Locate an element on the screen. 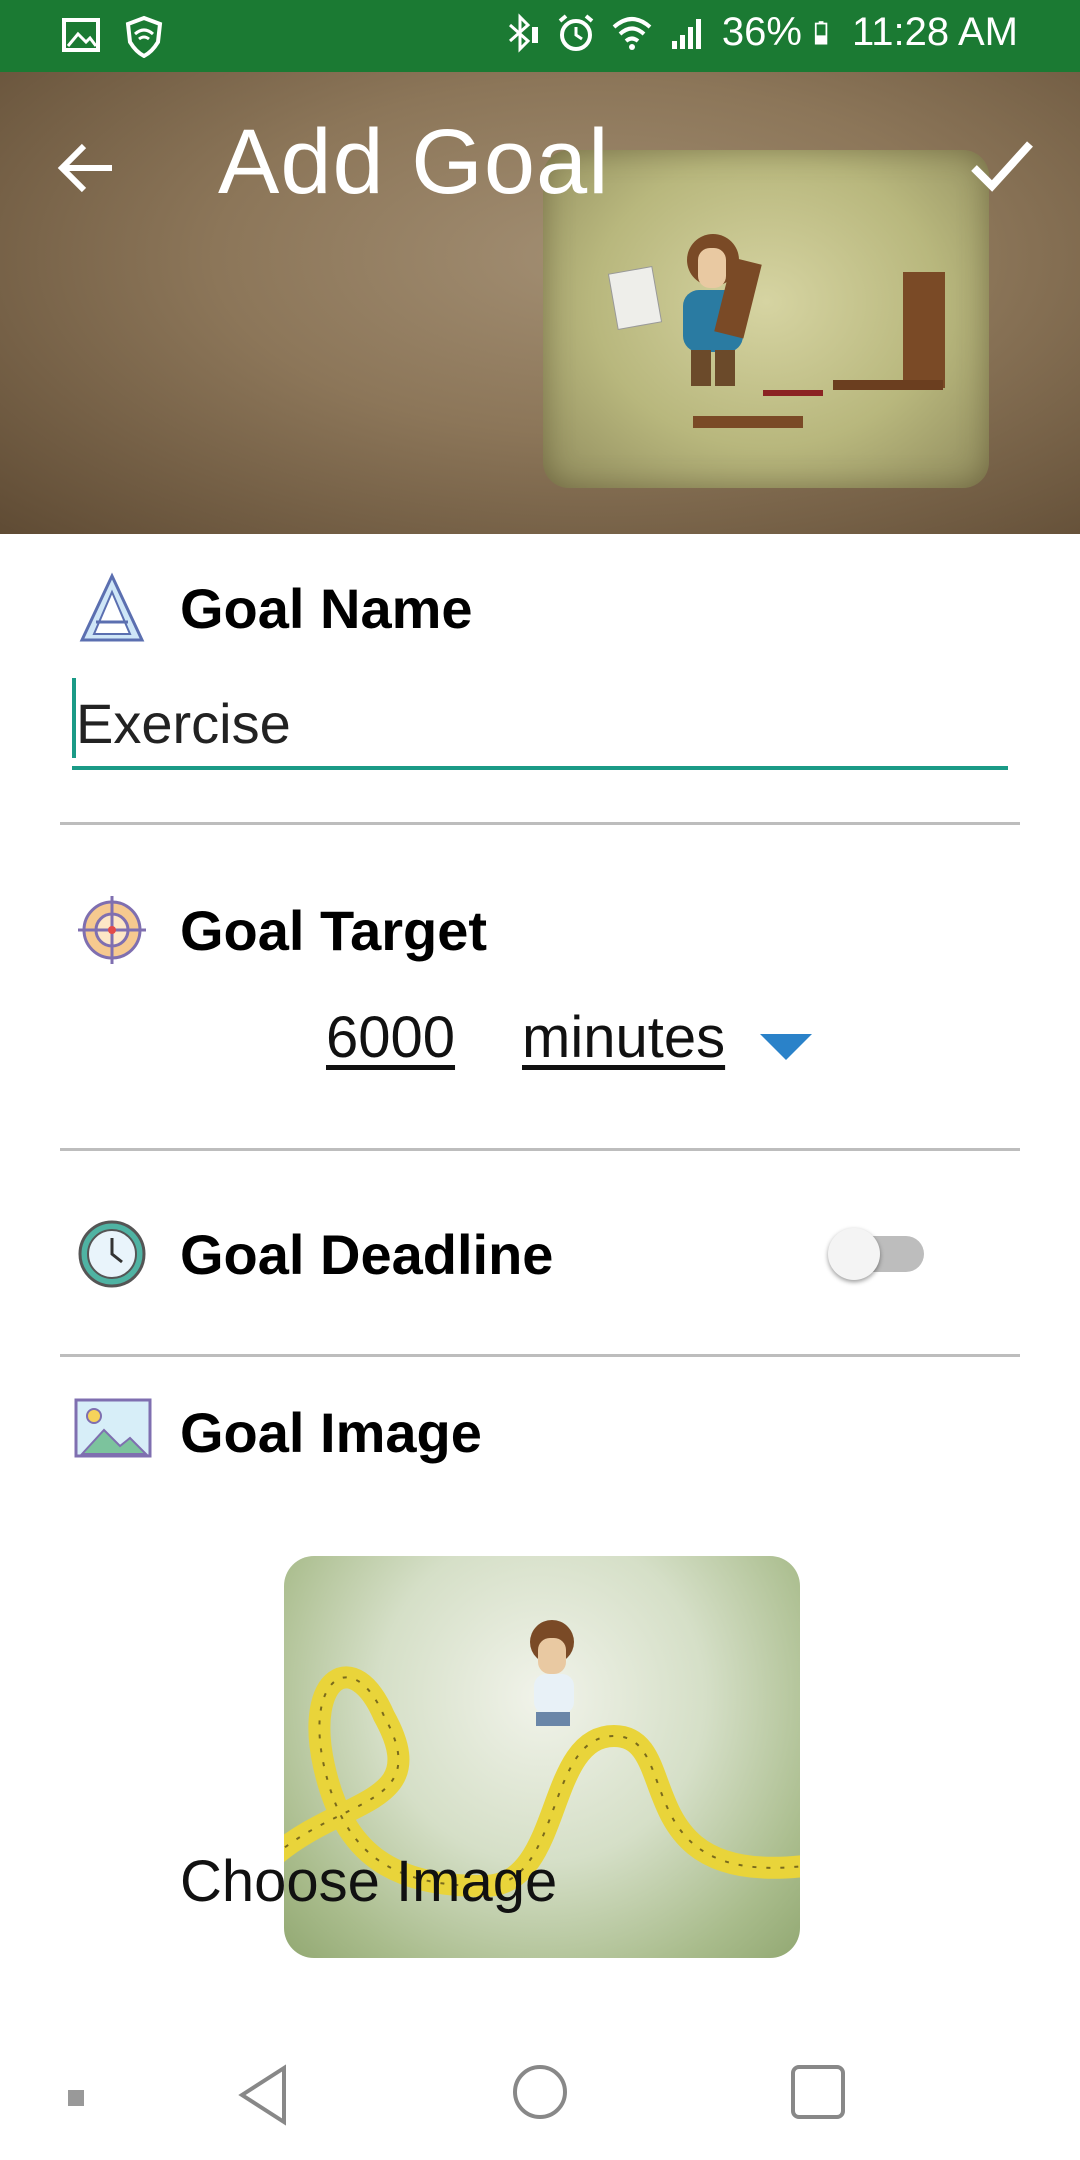  goal-target-label: Goal Target is located at coordinates (334, 930).